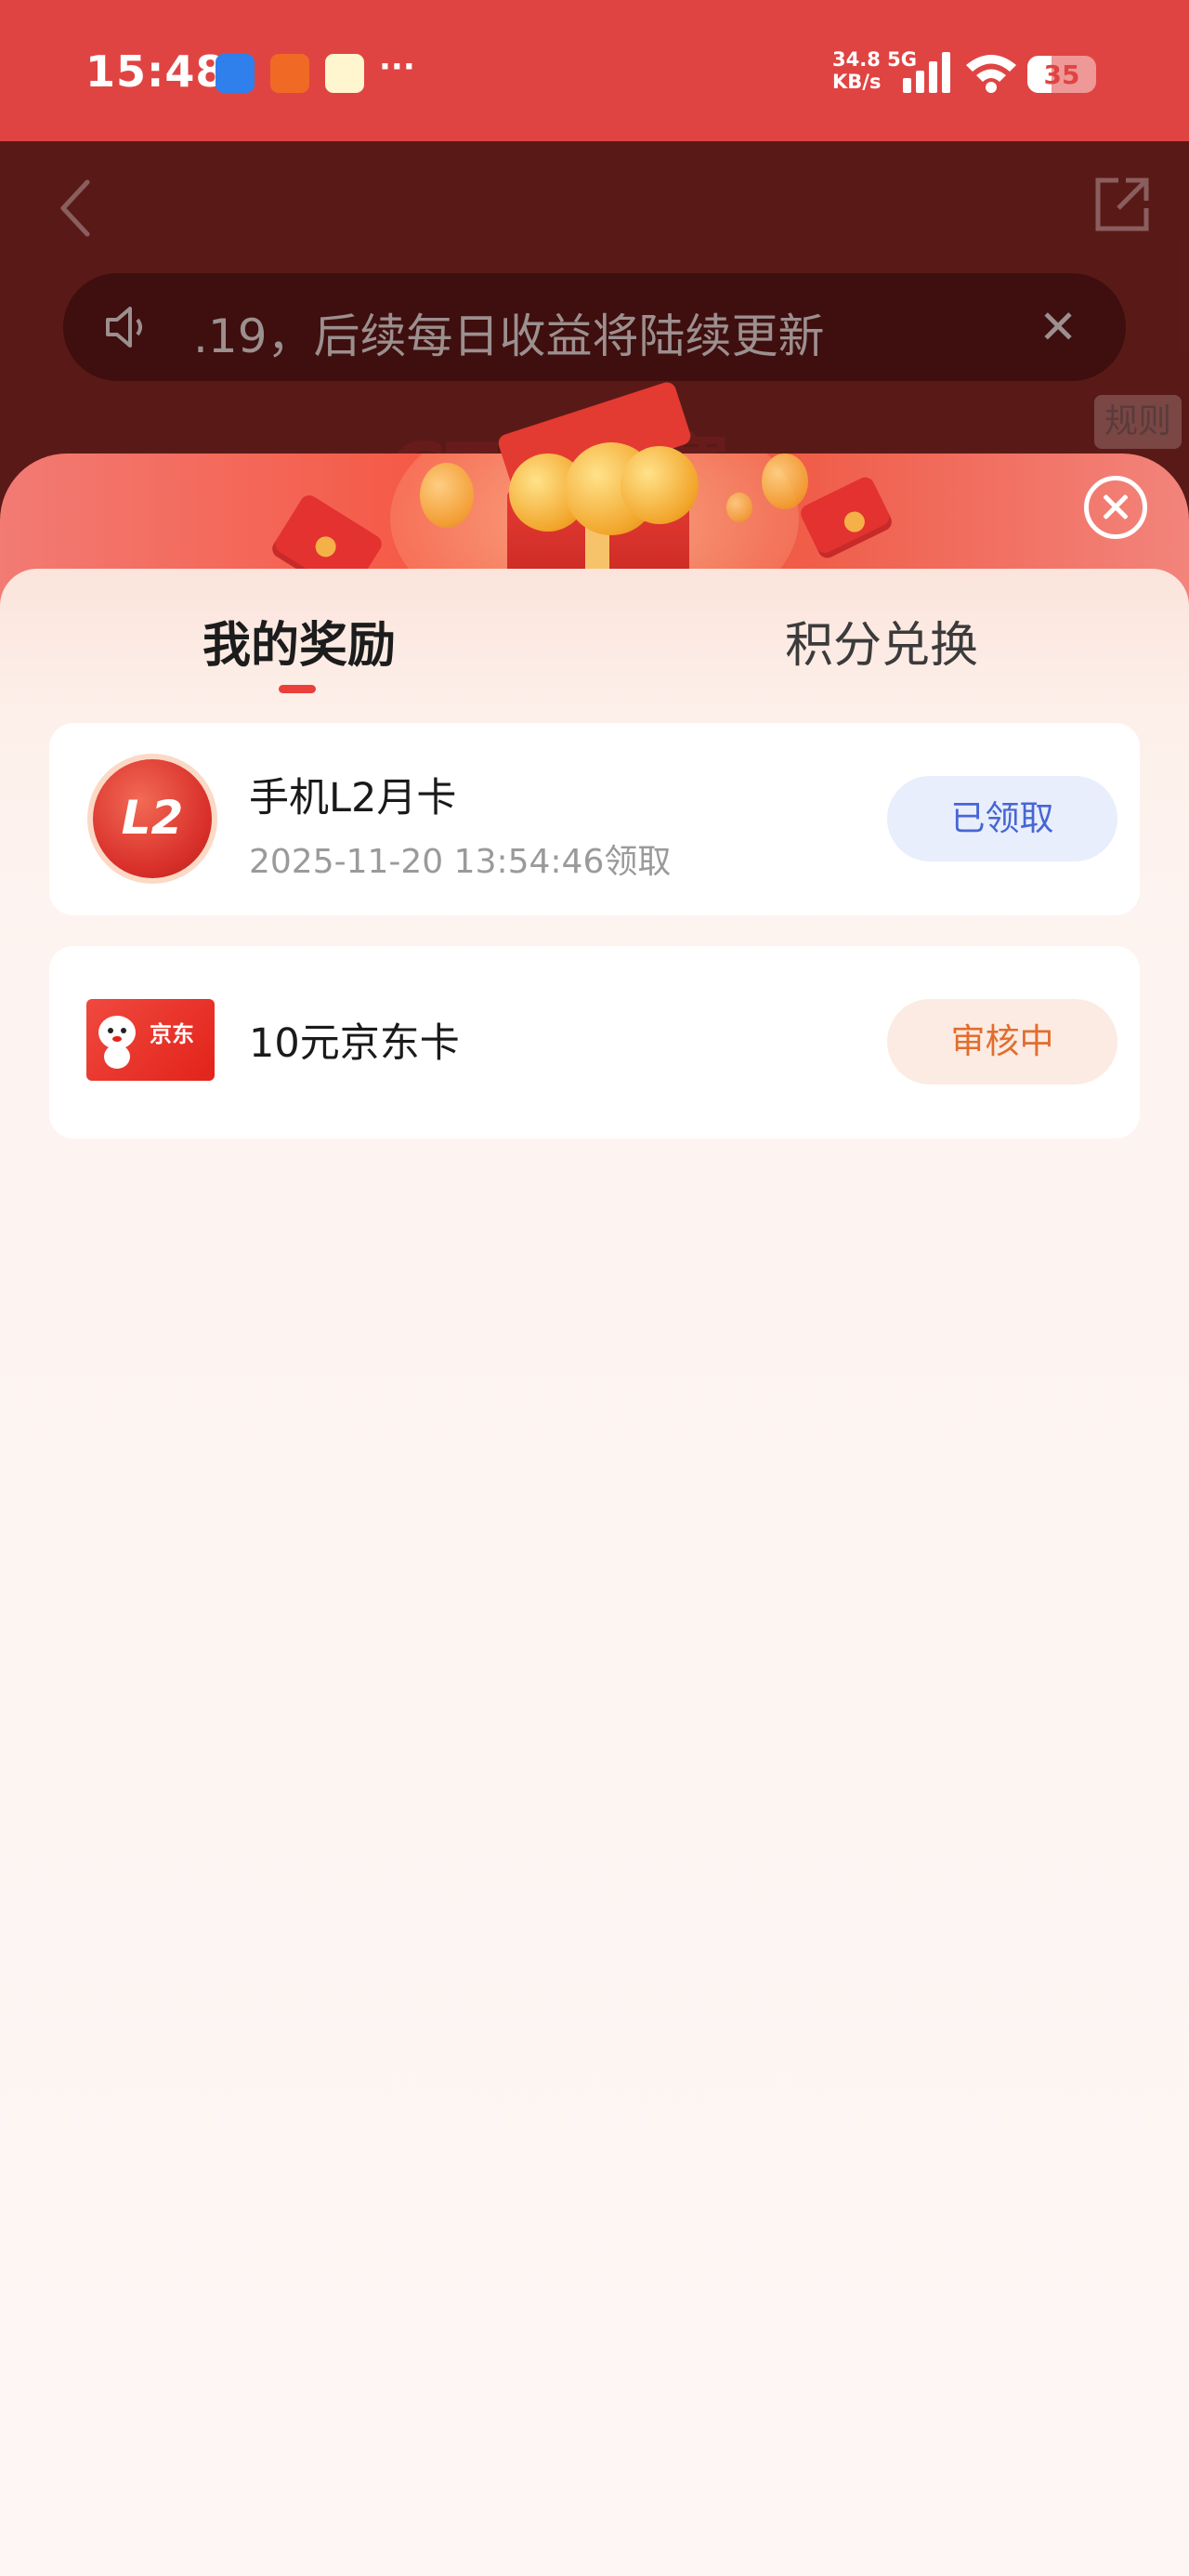 The height and width of the screenshot is (2576, 1189). I want to click on close-circle-icon, so click(1115, 507).